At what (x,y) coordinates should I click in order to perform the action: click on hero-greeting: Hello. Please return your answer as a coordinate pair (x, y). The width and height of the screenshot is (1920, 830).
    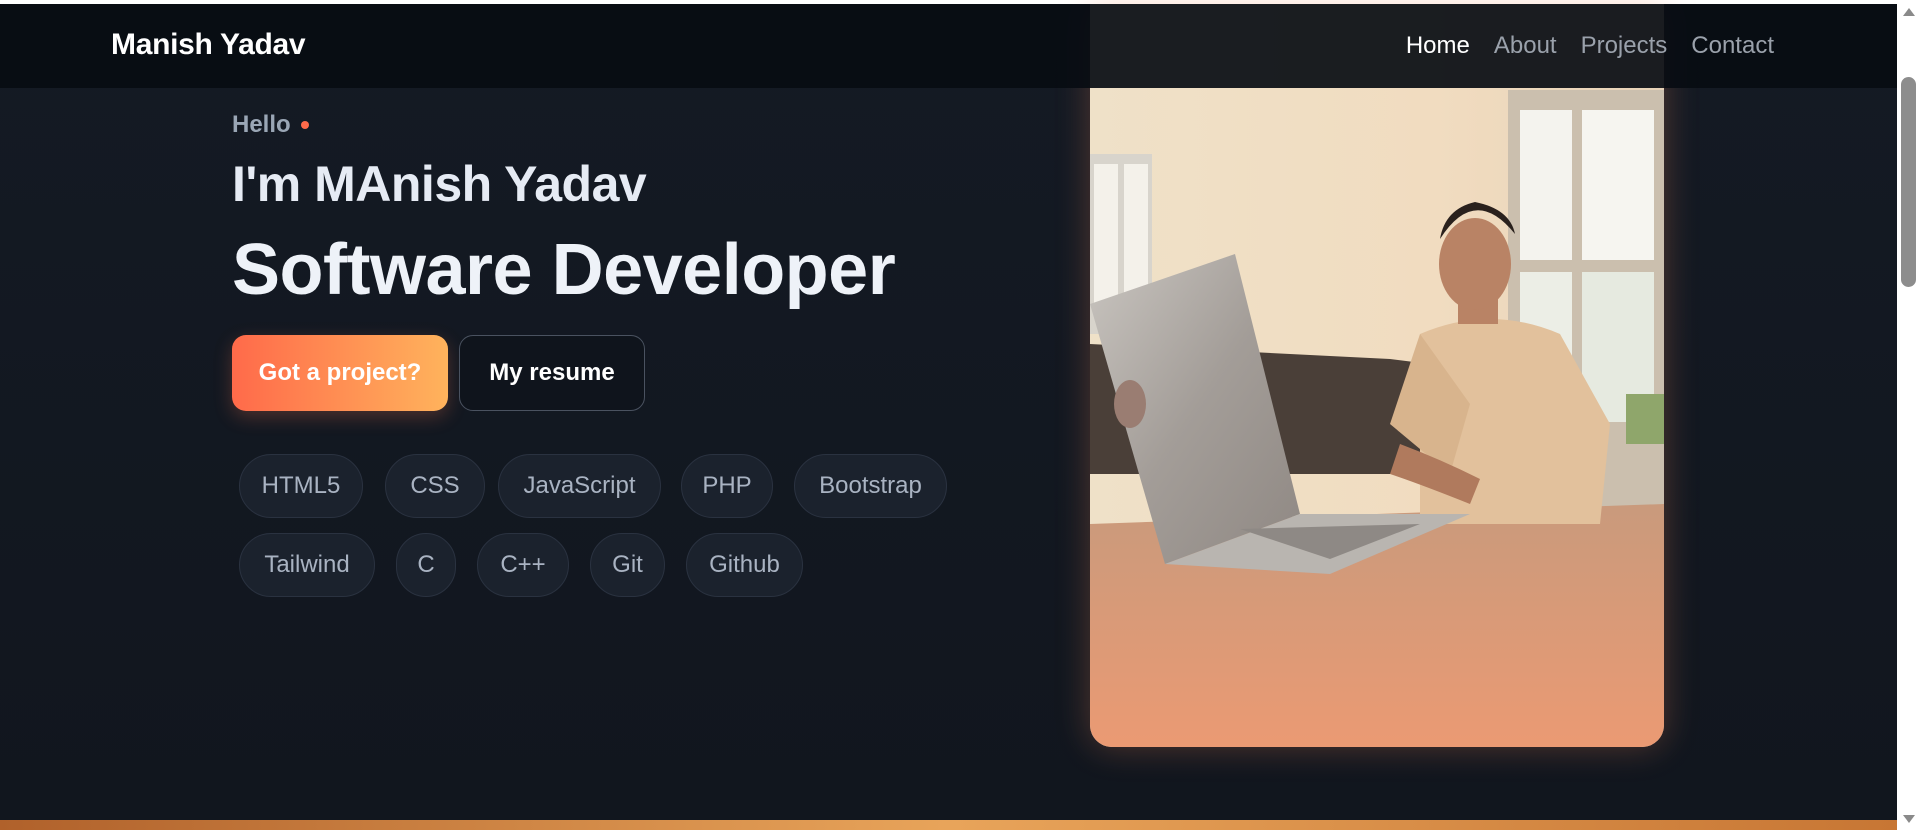
    Looking at the image, I should click on (270, 125).